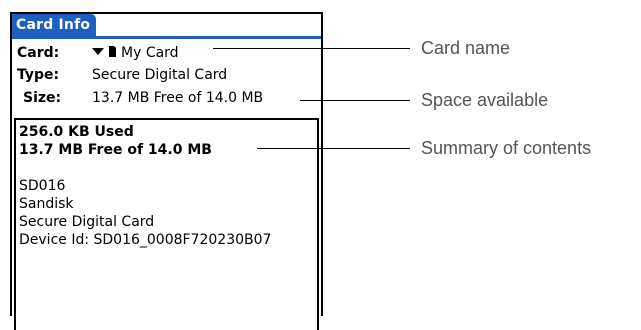  What do you see at coordinates (166, 37) in the screenshot?
I see `title-underline` at bounding box center [166, 37].